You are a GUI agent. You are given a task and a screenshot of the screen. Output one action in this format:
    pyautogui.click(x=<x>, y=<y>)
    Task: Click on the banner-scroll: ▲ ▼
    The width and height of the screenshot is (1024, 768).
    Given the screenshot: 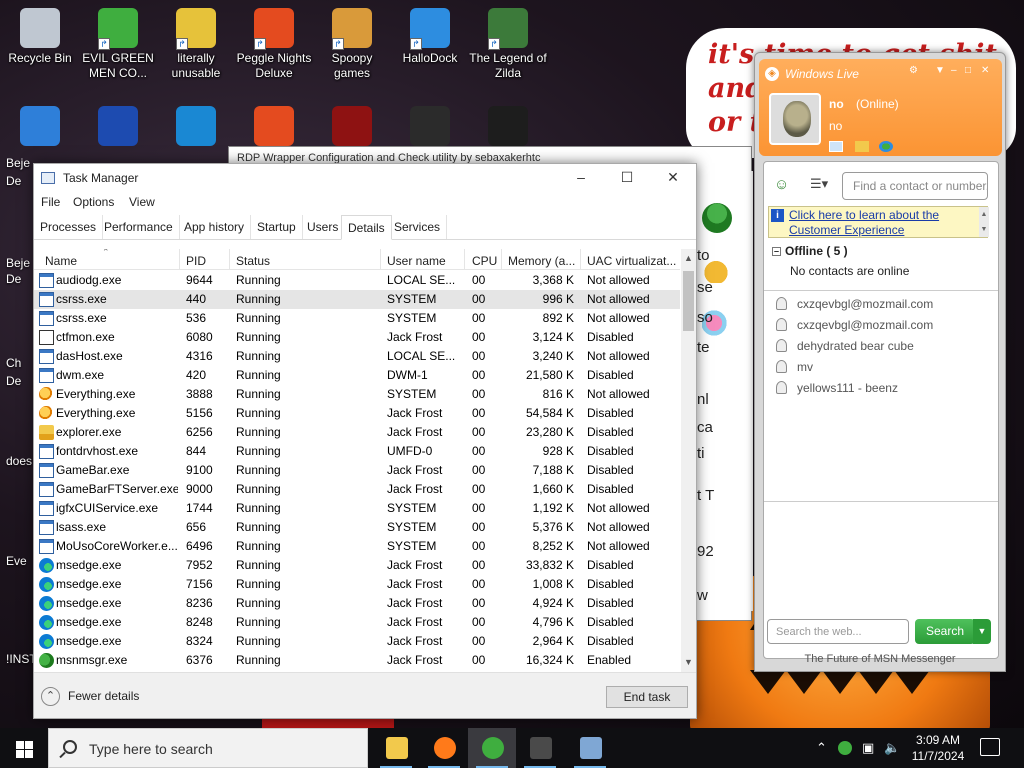 What is the action you would take?
    pyautogui.click(x=984, y=222)
    